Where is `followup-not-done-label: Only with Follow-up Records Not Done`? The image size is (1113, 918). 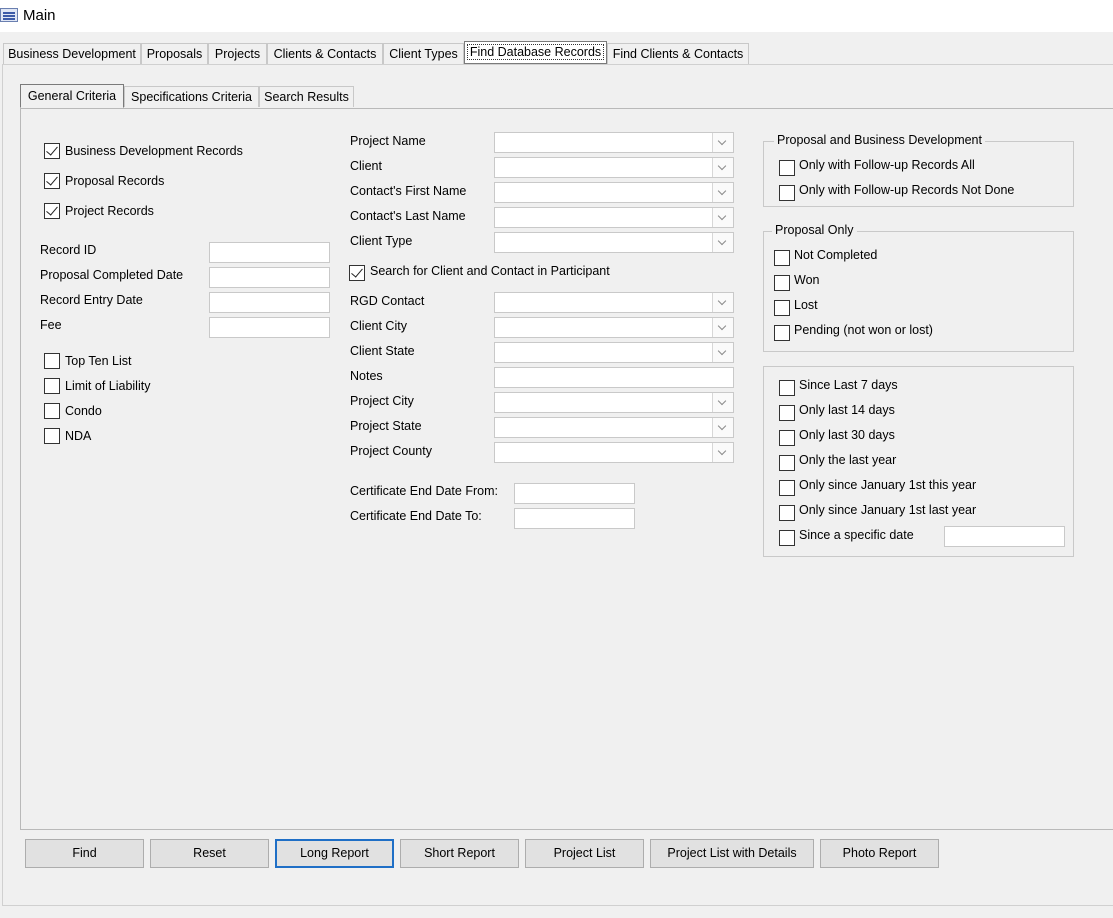
followup-not-done-label: Only with Follow-up Records Not Done is located at coordinates (907, 190).